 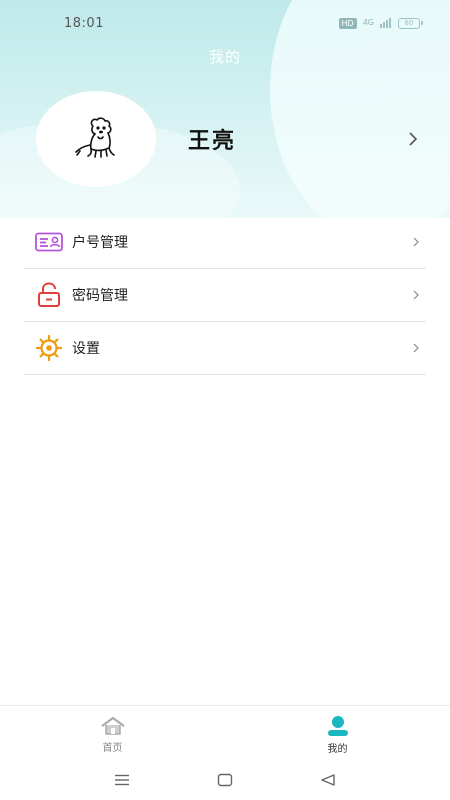 I want to click on tab-label: 首页, so click(x=112, y=748).